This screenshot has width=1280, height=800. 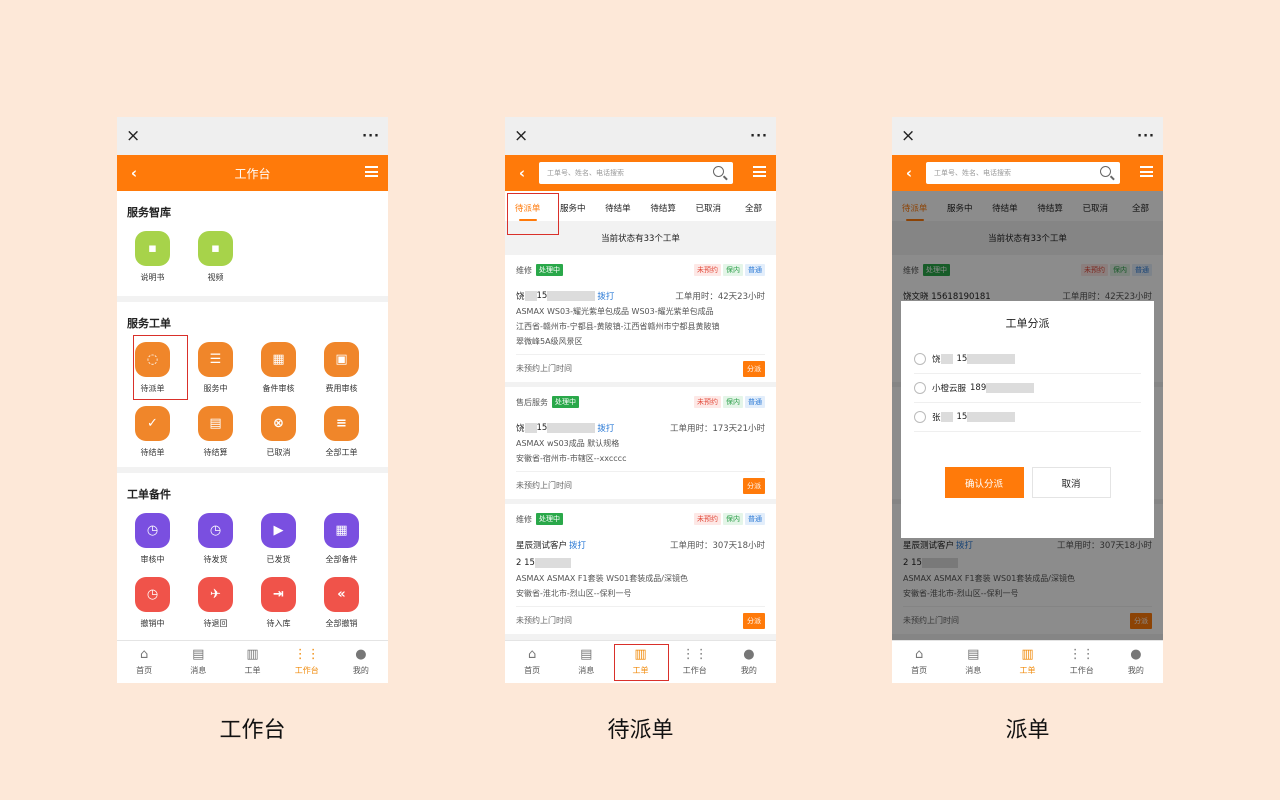 What do you see at coordinates (152, 423) in the screenshot?
I see `grid-item-icon: ✓` at bounding box center [152, 423].